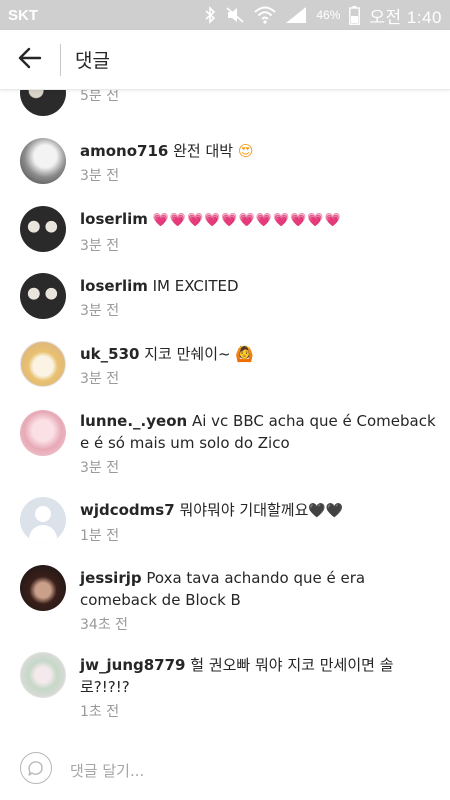 This screenshot has height=800, width=450. I want to click on status-bar: SKT 46% 오전 1:40, so click(225, 15).